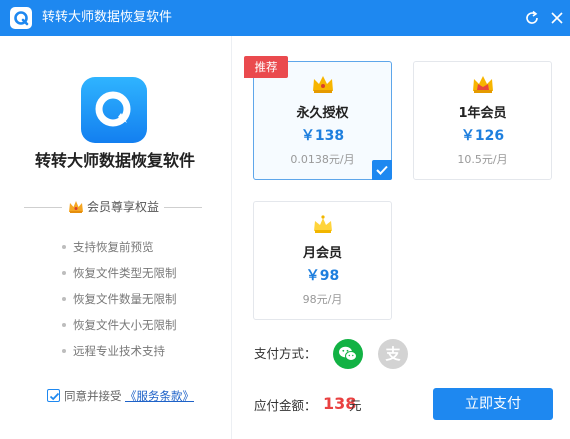 Image resolution: width=570 pixels, height=439 pixels. What do you see at coordinates (482, 159) in the screenshot?
I see `plan-per-month: 10.5元/月` at bounding box center [482, 159].